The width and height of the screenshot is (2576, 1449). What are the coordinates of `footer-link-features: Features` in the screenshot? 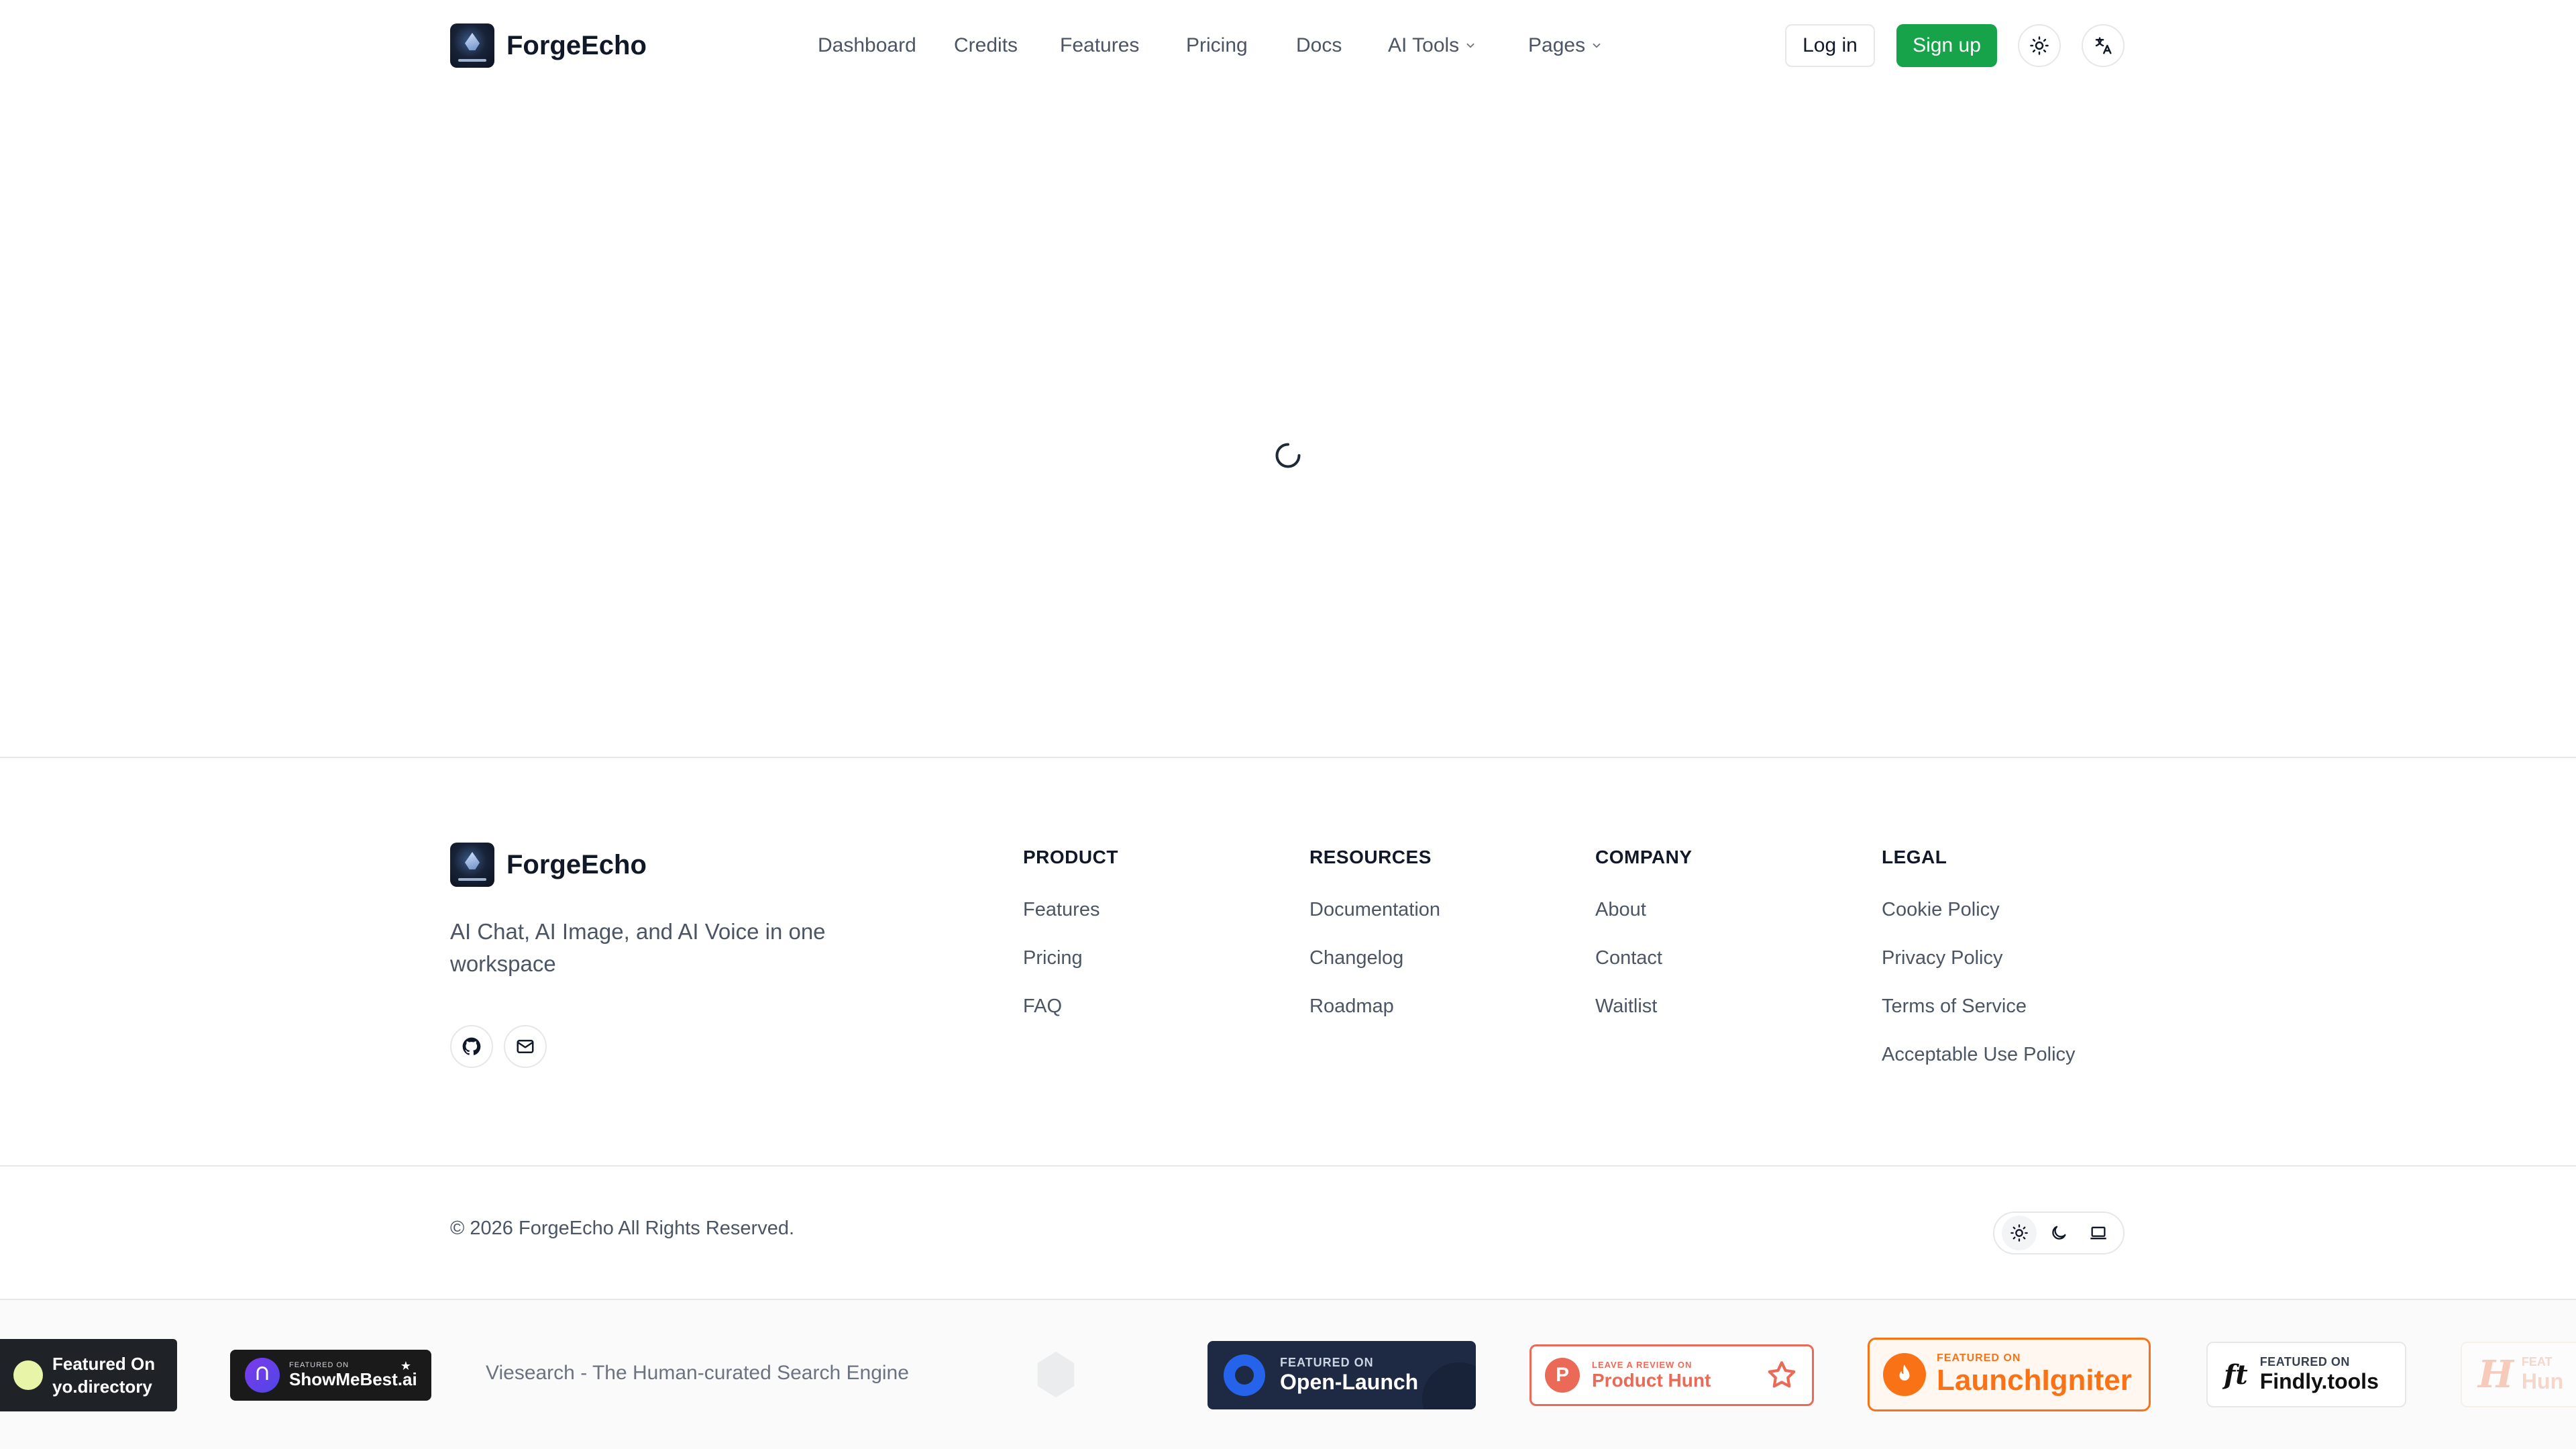 It's located at (1070, 912).